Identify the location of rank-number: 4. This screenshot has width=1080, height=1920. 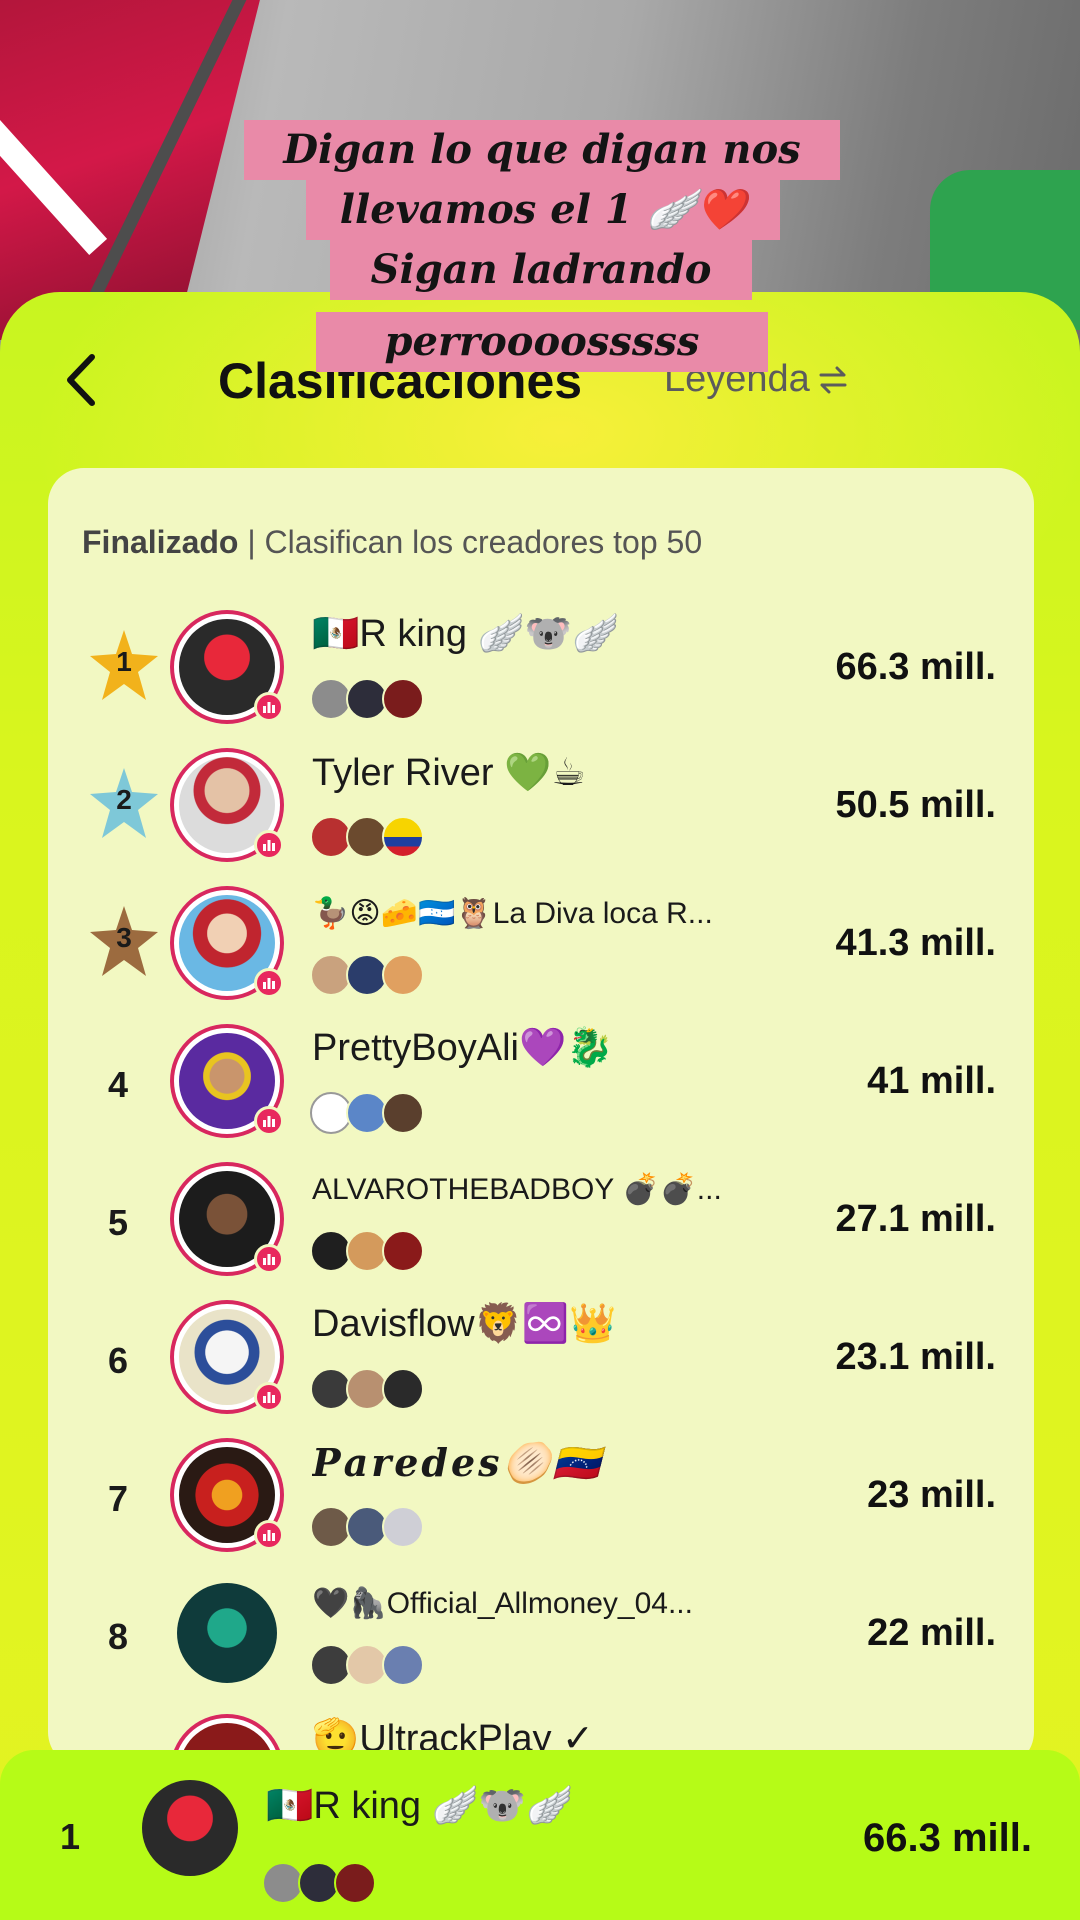
(118, 1084).